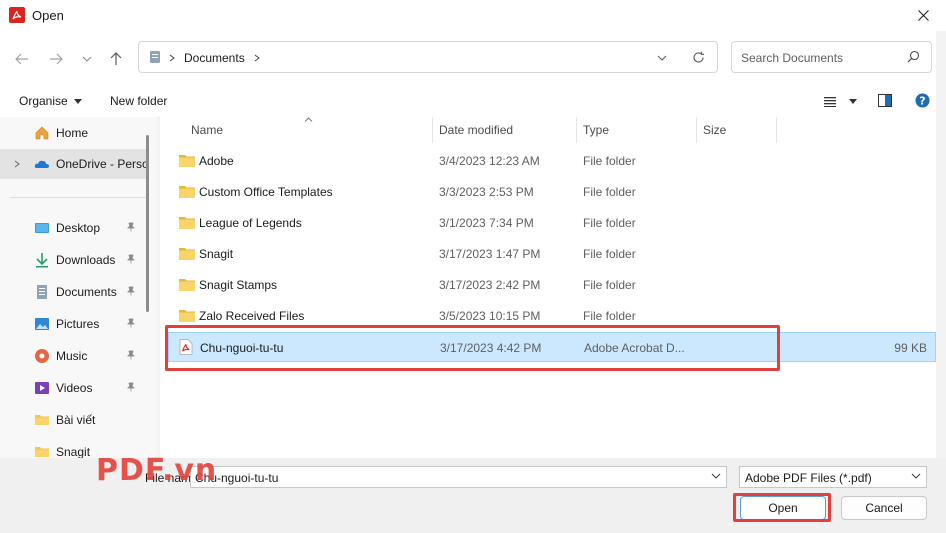 The height and width of the screenshot is (533, 946). What do you see at coordinates (473, 15) in the screenshot?
I see `title-bar: Open` at bounding box center [473, 15].